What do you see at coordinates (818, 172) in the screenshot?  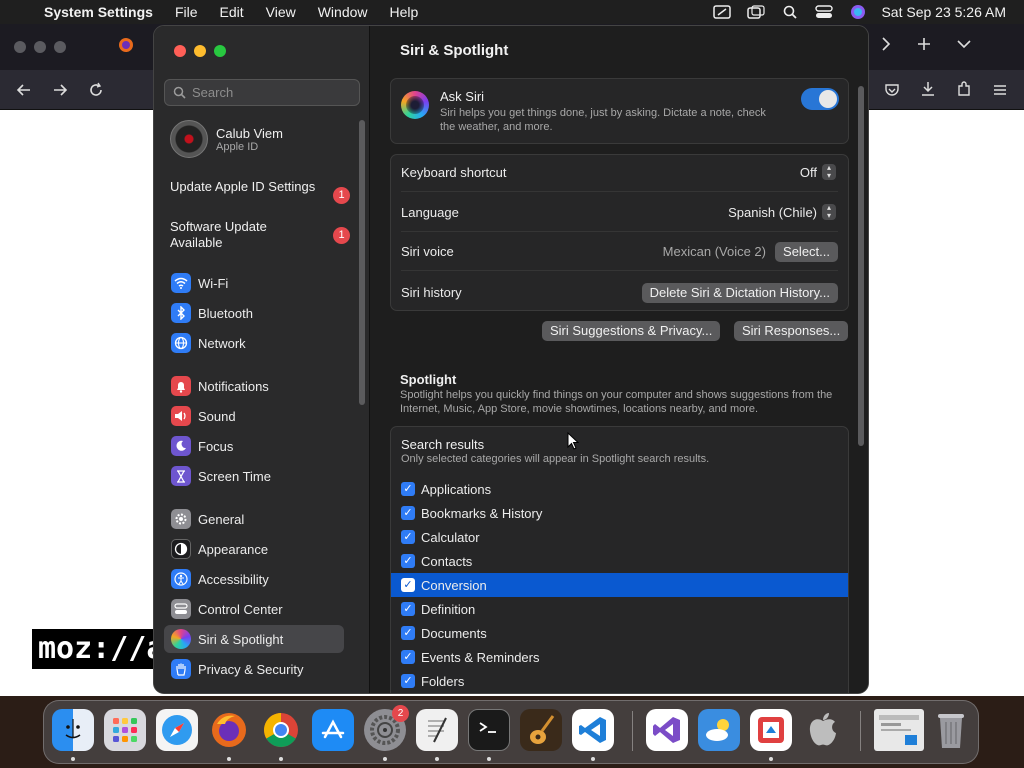 I see `keyboard-shortcut-popup: Off ▴ ▾` at bounding box center [818, 172].